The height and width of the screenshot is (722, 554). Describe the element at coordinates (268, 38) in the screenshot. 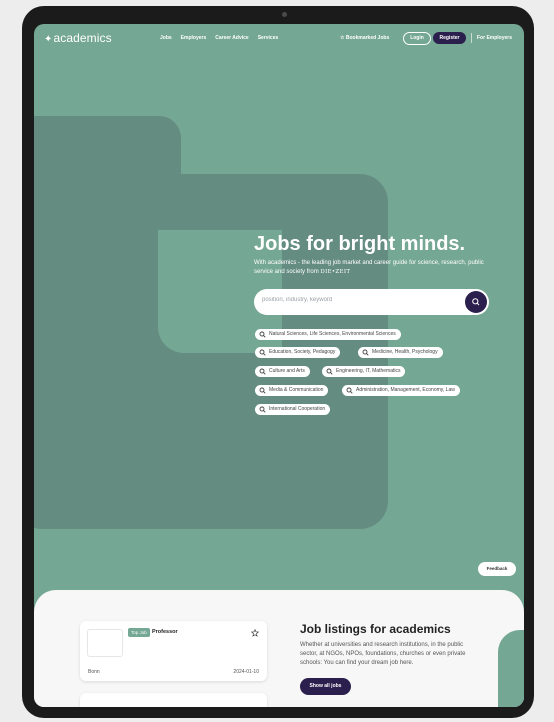

I see `nav-services: Services` at that location.